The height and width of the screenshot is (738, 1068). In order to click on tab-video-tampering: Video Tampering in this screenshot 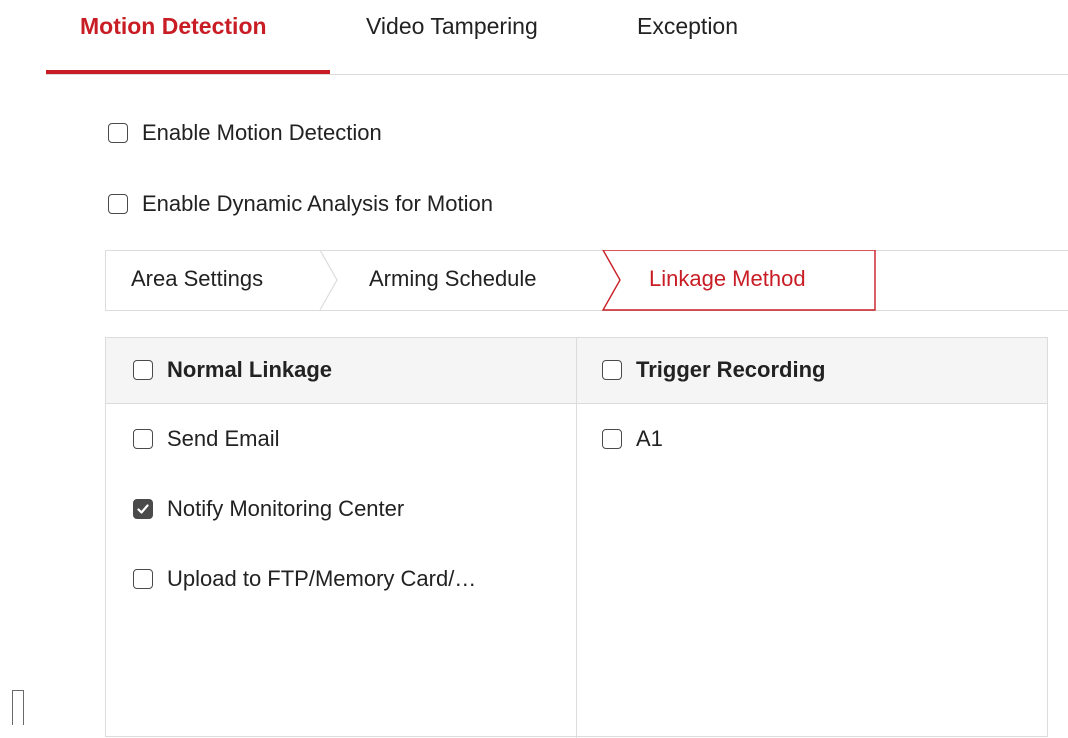, I will do `click(452, 26)`.